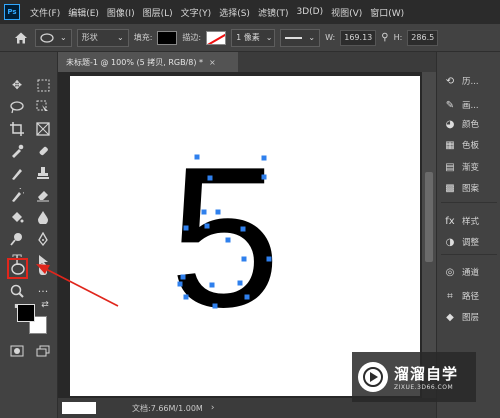 This screenshot has height=418, width=500. I want to click on panel-item-label: 颜色, so click(471, 125).